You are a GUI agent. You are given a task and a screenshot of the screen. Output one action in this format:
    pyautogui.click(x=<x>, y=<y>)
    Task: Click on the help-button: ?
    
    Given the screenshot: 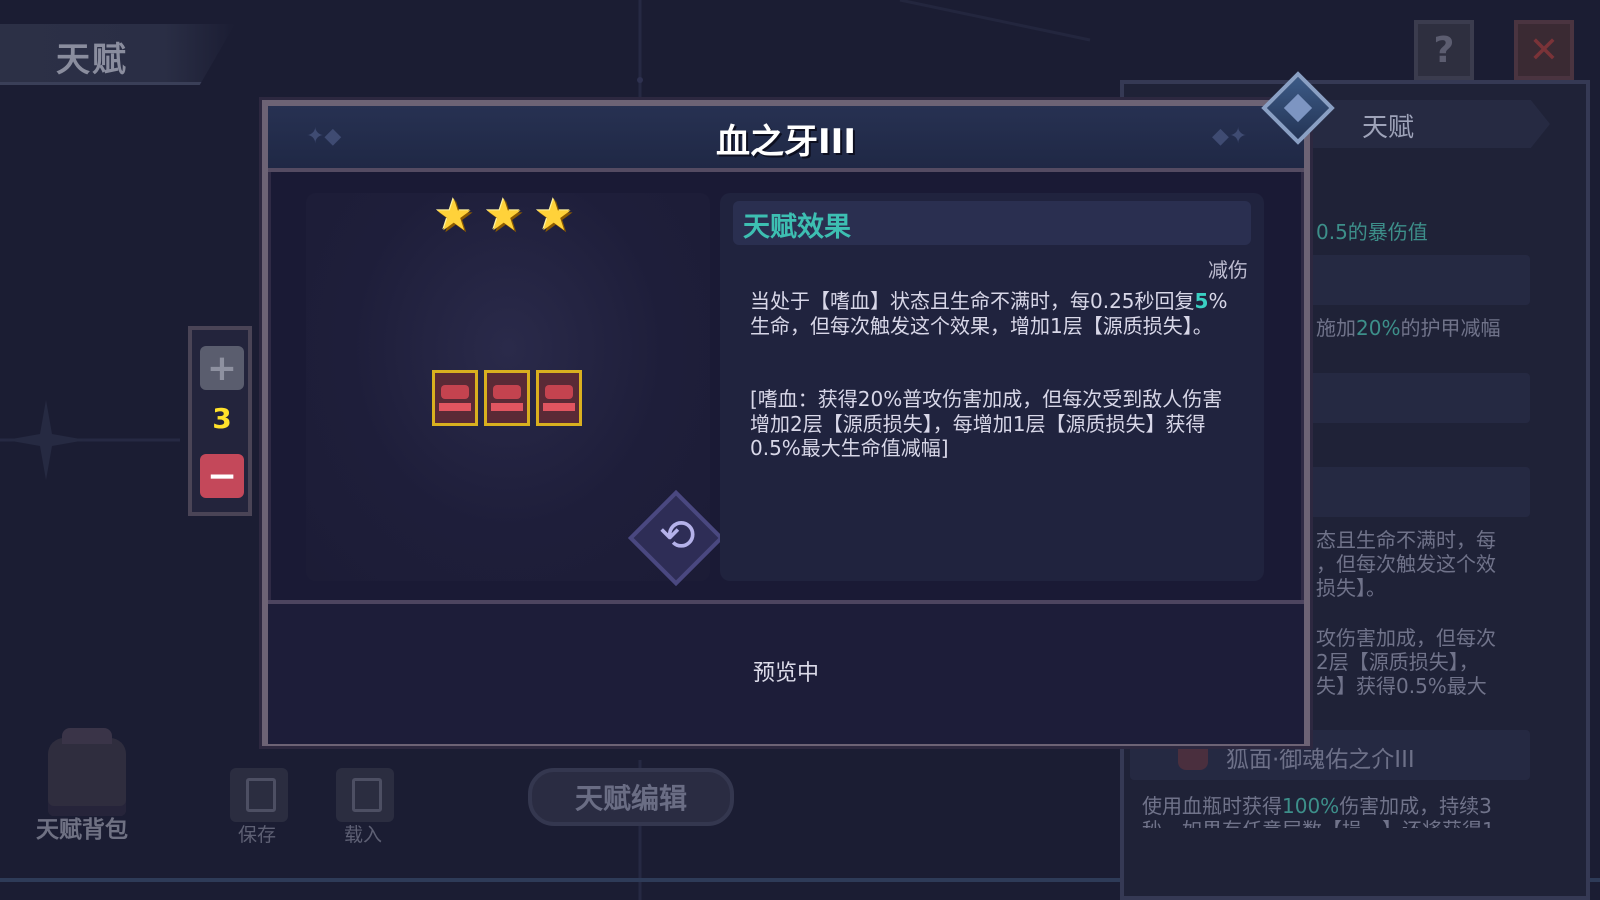 What is the action you would take?
    pyautogui.click(x=1444, y=50)
    